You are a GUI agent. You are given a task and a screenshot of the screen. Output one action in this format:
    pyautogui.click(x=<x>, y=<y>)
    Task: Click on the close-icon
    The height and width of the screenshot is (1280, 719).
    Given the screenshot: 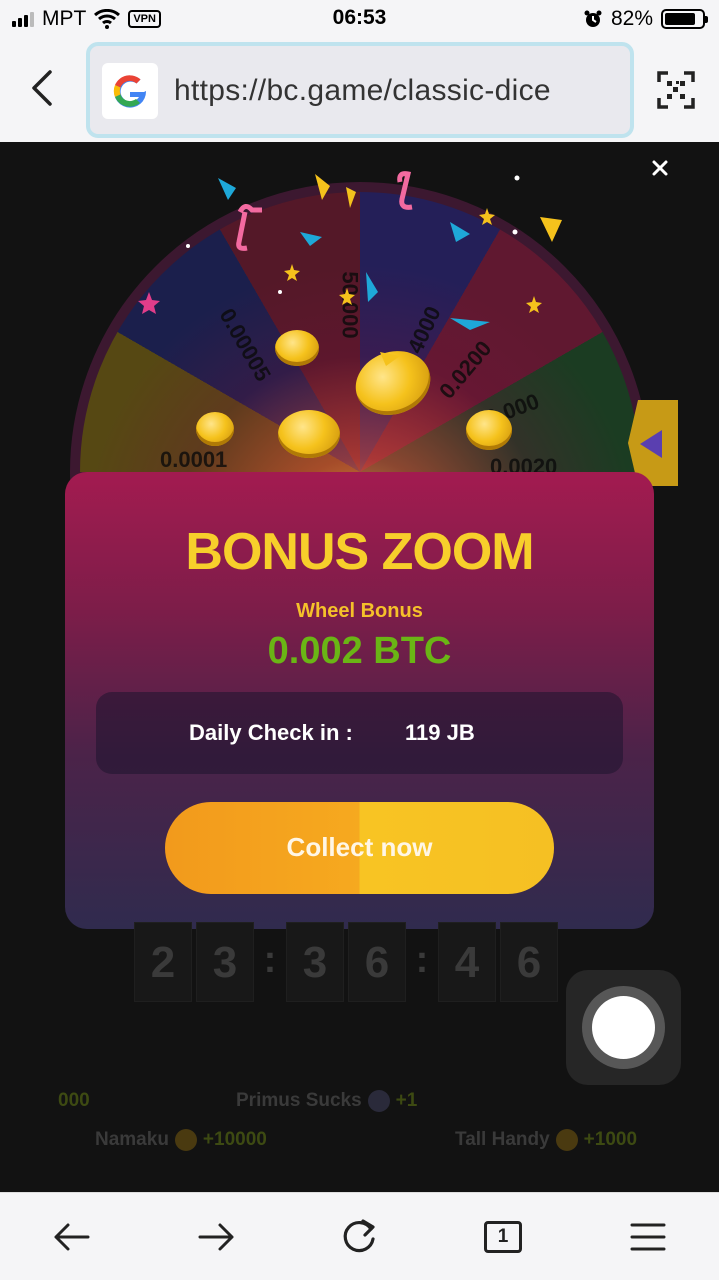 What is the action you would take?
    pyautogui.click(x=660, y=168)
    